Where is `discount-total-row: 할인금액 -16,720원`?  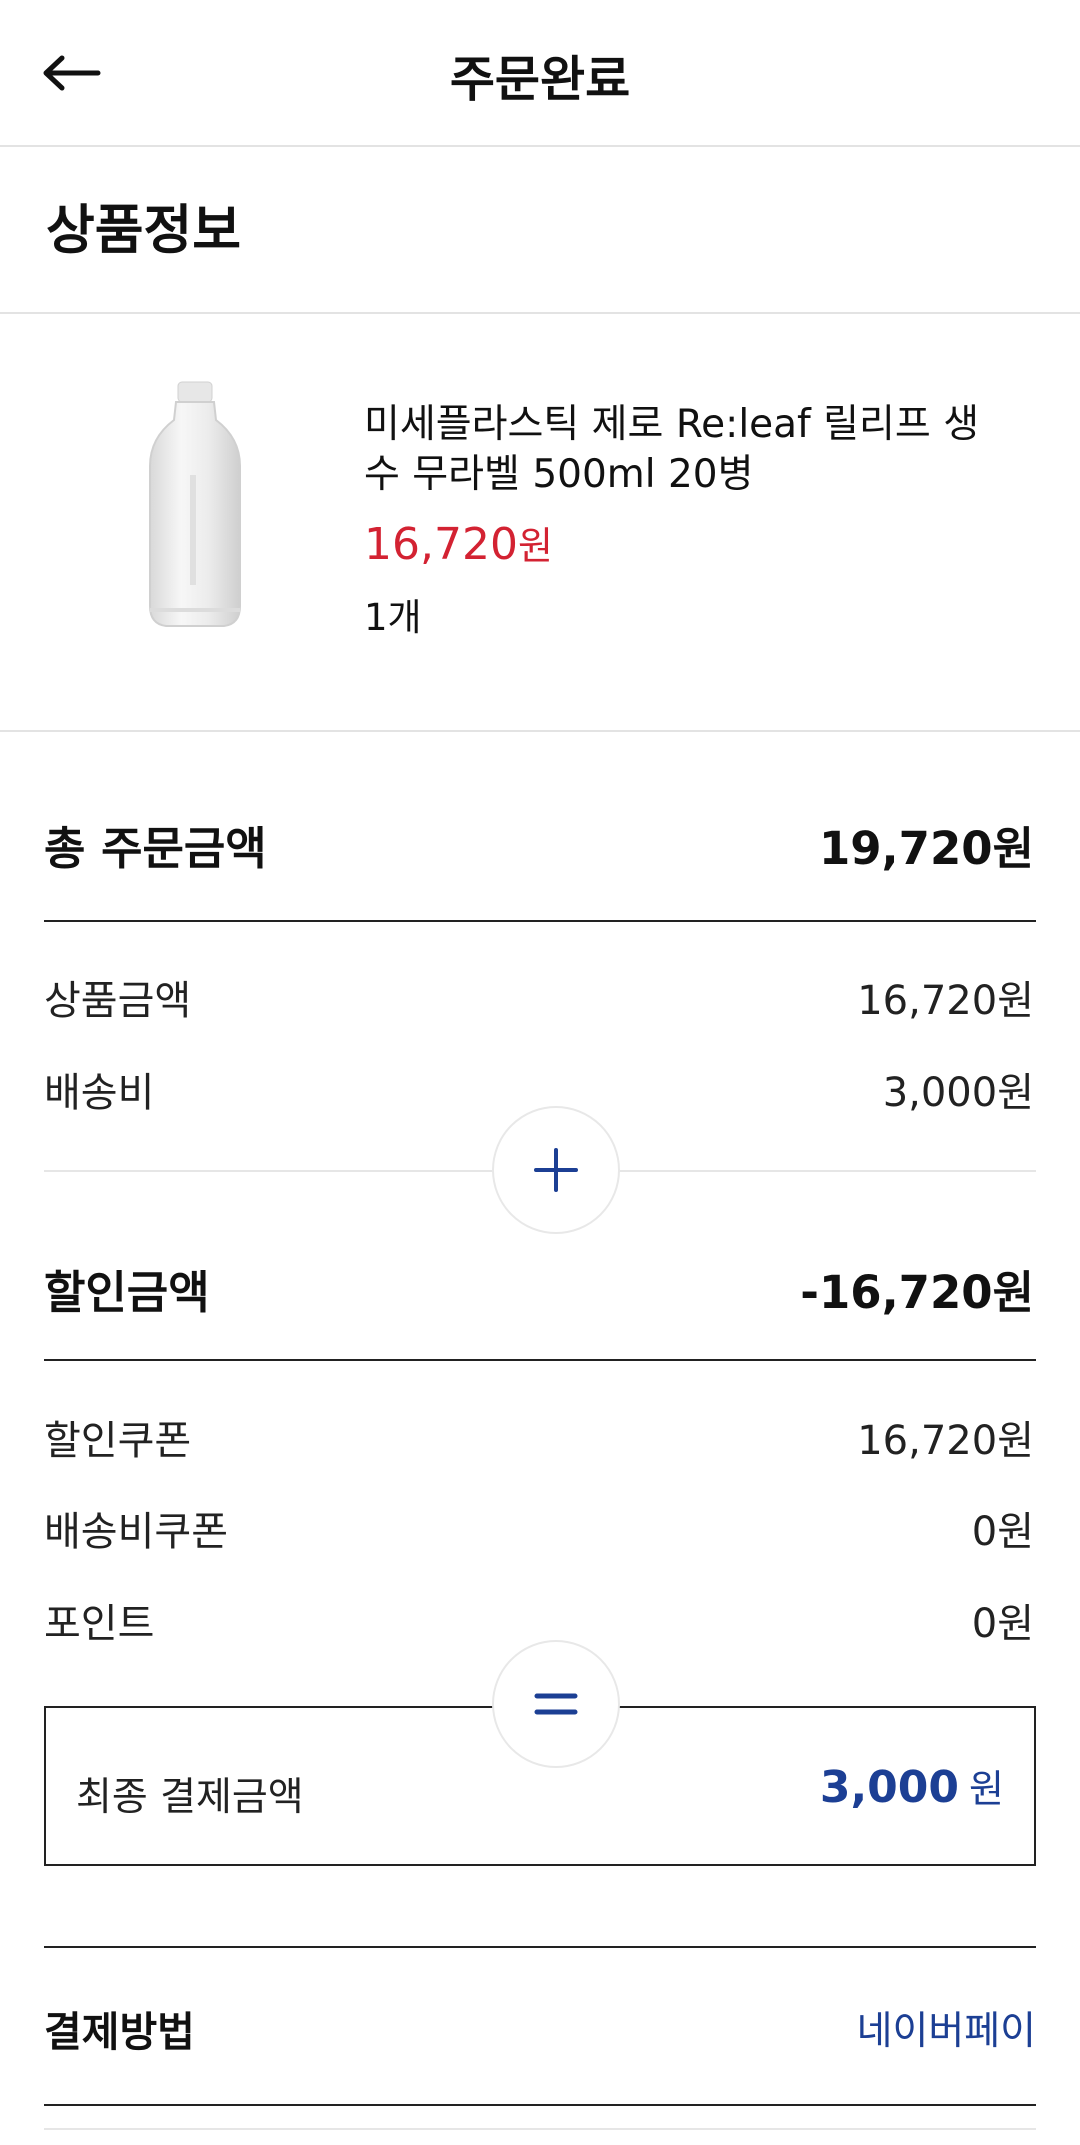 discount-total-row: 할인금액 -16,720원 is located at coordinates (539, 1288).